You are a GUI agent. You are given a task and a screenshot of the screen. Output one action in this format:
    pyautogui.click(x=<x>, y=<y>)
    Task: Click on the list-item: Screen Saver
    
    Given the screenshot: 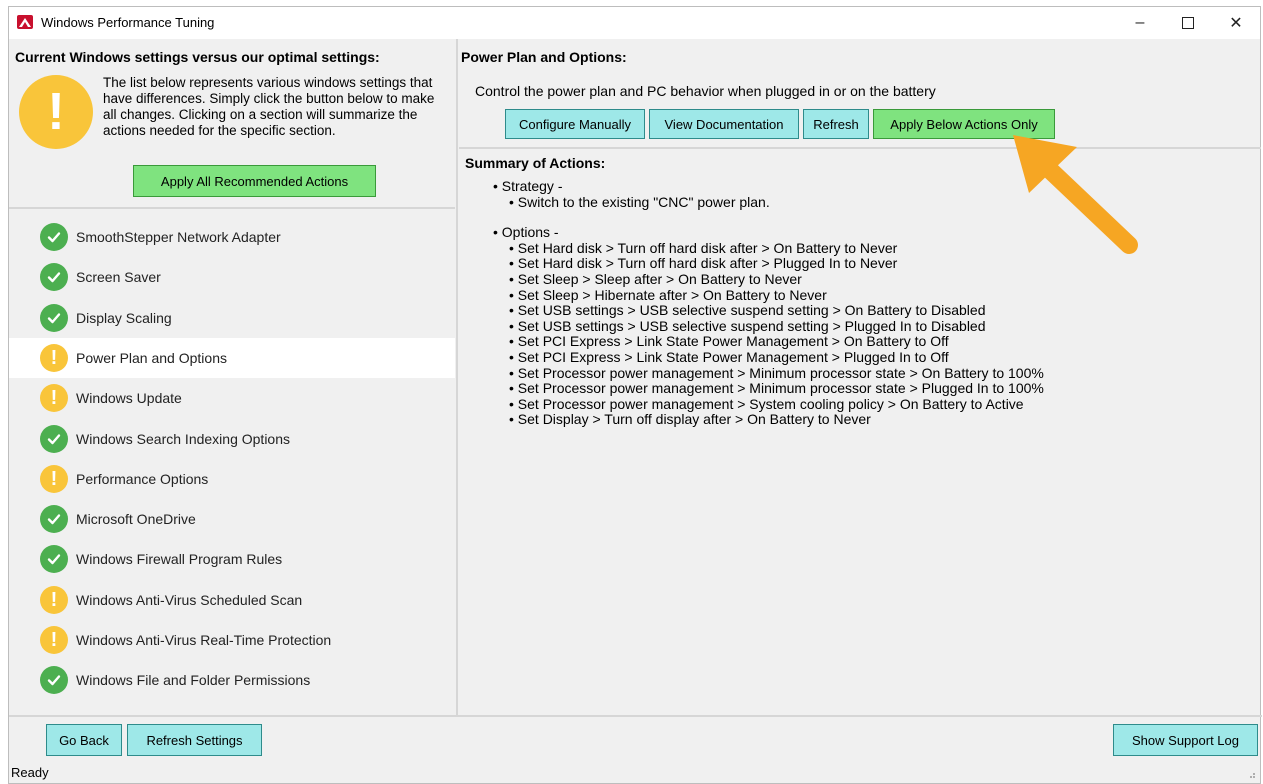 What is the action you would take?
    pyautogui.click(x=232, y=277)
    